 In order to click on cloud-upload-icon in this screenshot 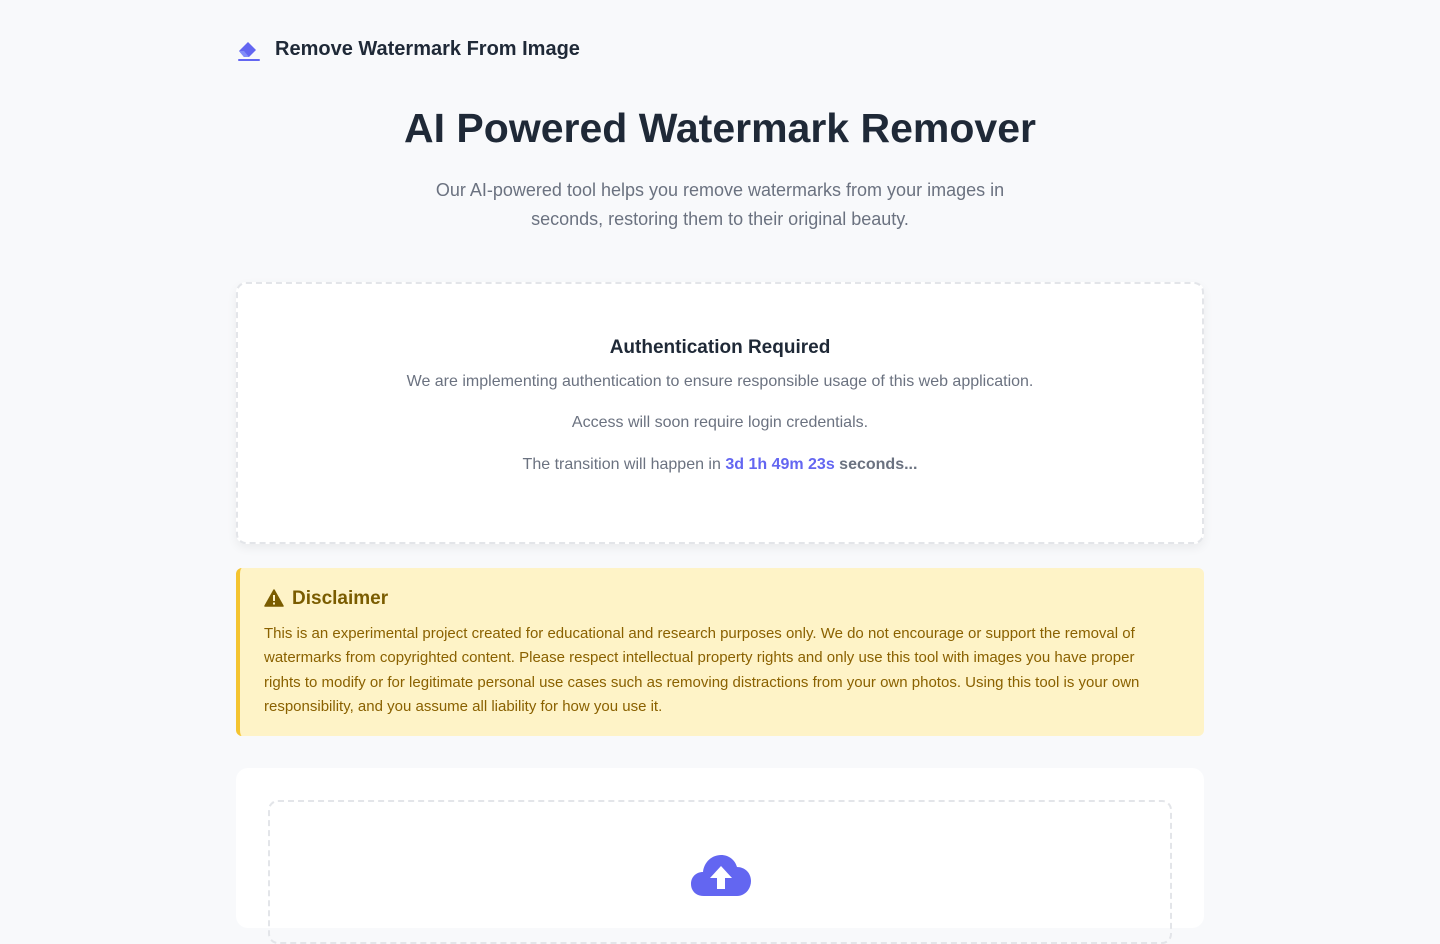, I will do `click(721, 875)`.